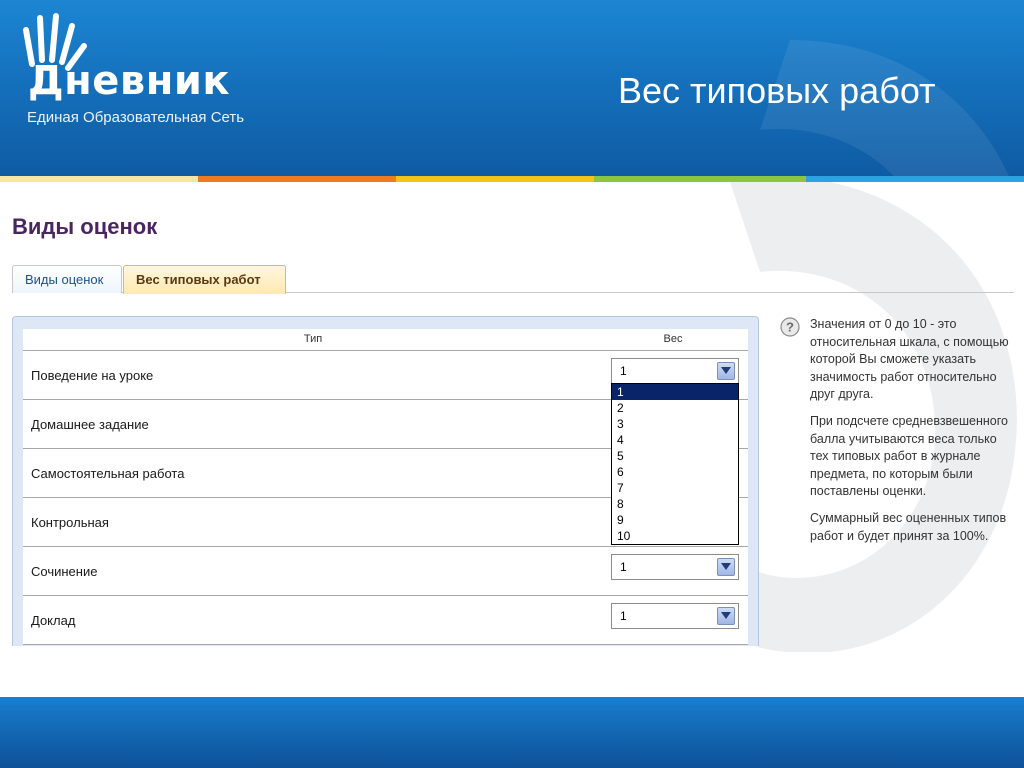 The image size is (1024, 768). Describe the element at coordinates (92, 375) in the screenshot. I see `row-label: Поведение на уроке` at that location.